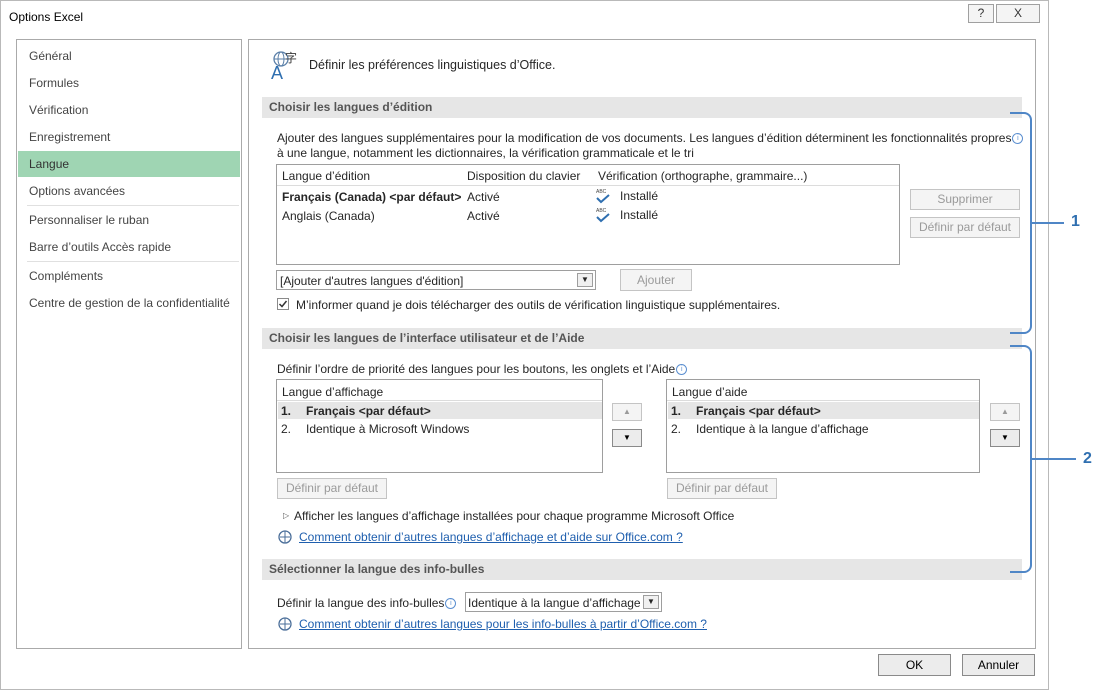 This screenshot has height=697, width=1110. I want to click on set-default-editing-button: Définir par défaut, so click(965, 227).